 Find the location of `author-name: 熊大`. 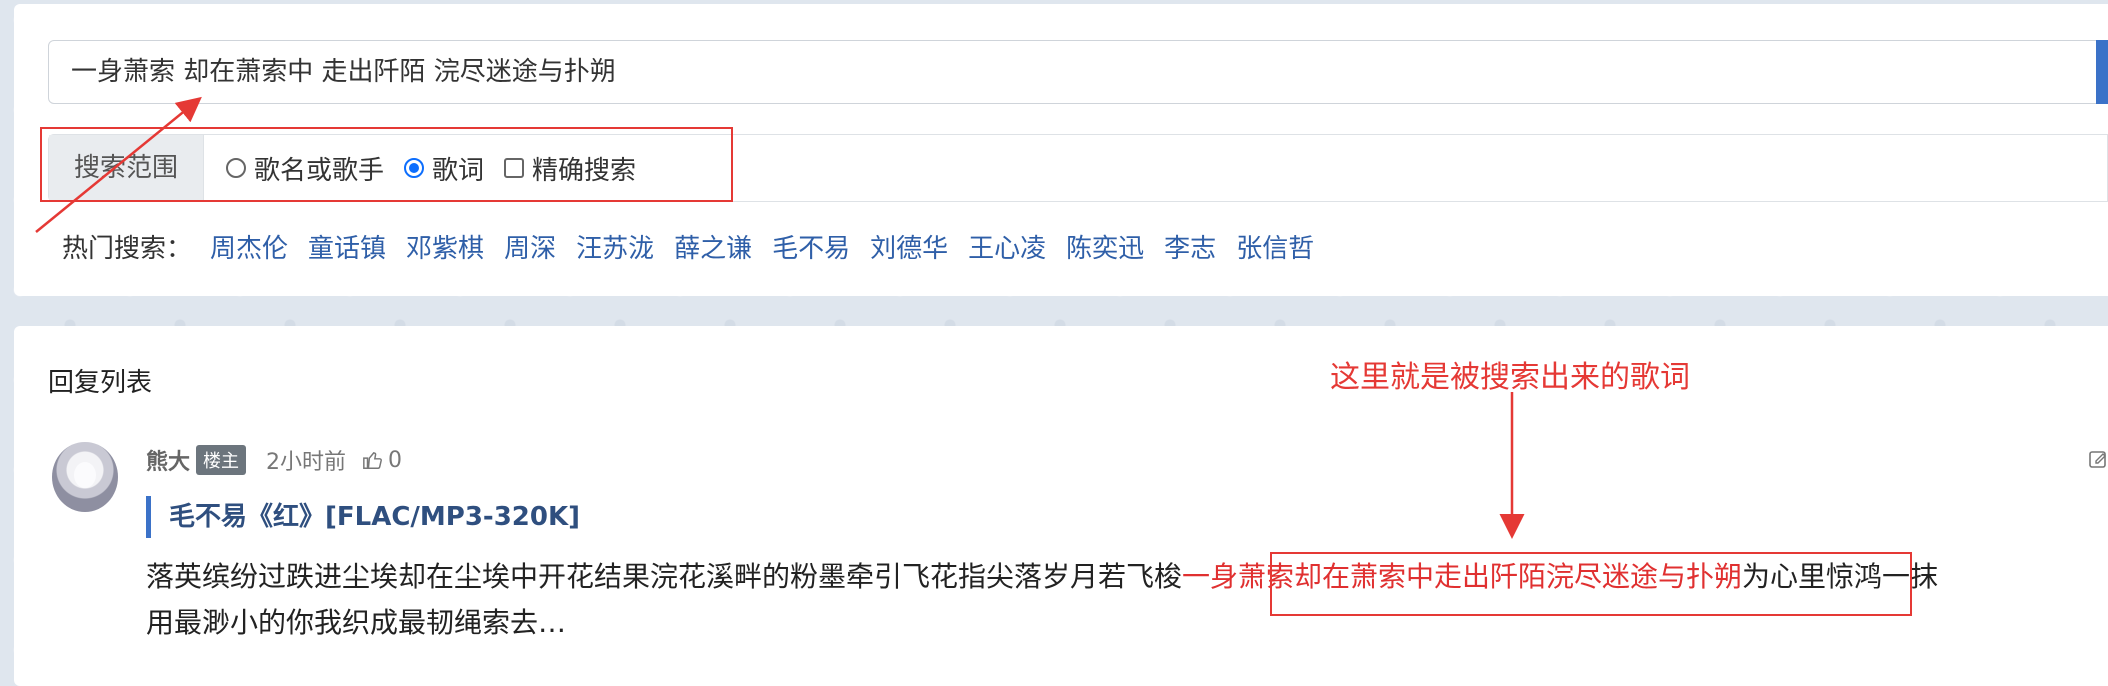

author-name: 熊大 is located at coordinates (168, 460).